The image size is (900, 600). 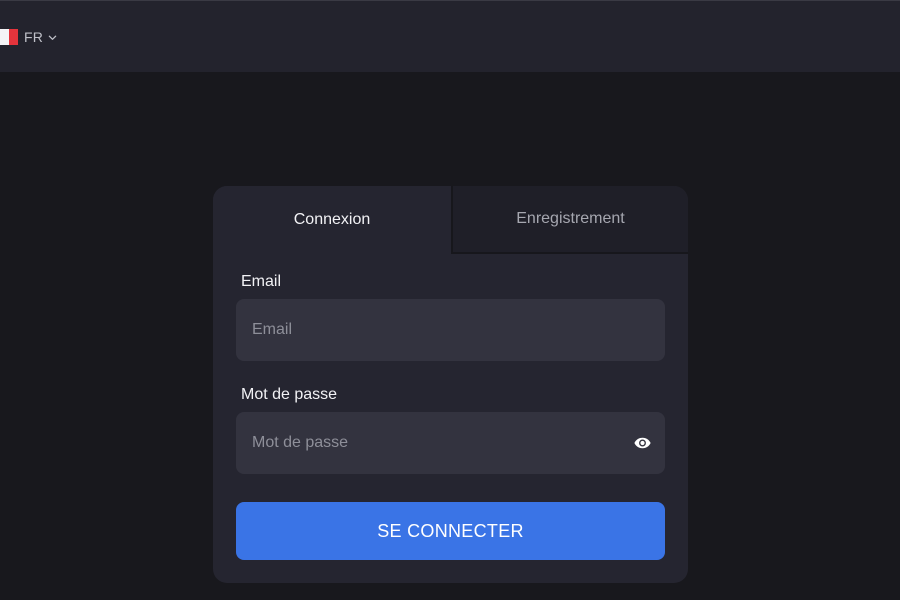 I want to click on tab-login: Connexion, so click(x=332, y=220).